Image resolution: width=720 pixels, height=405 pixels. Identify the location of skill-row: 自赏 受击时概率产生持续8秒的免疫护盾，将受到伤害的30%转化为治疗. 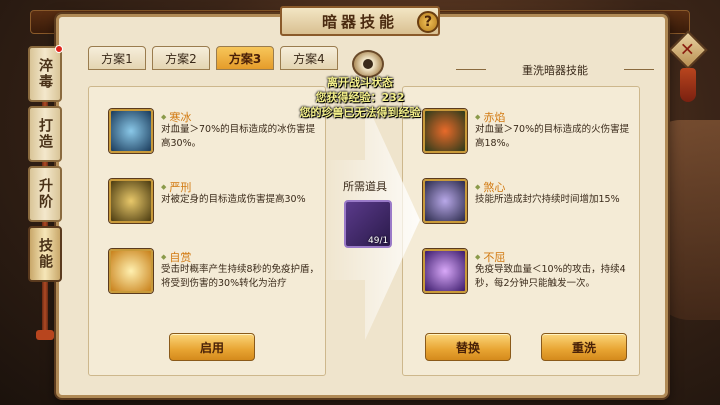
(214, 275).